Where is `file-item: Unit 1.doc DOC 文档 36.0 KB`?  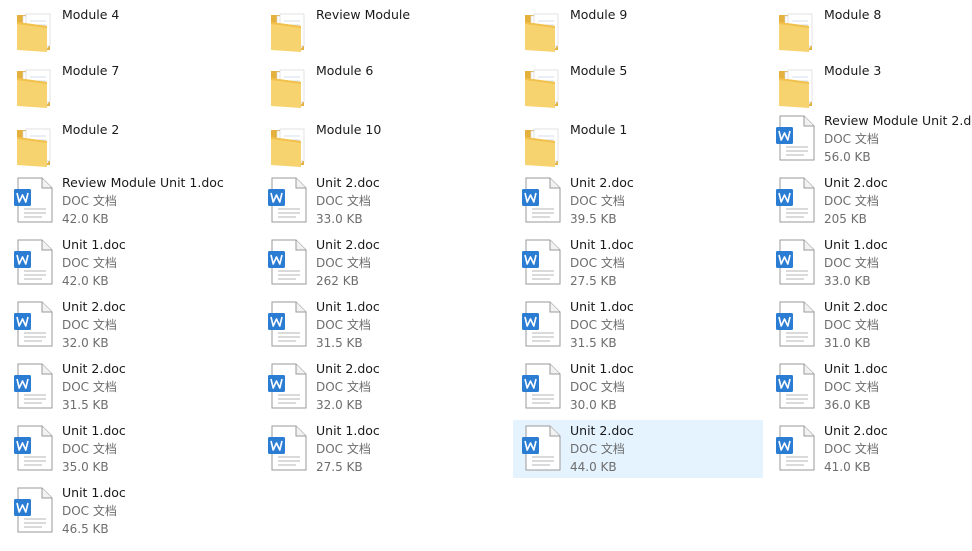 file-item: Unit 1.doc DOC 文档 36.0 KB is located at coordinates (867, 389).